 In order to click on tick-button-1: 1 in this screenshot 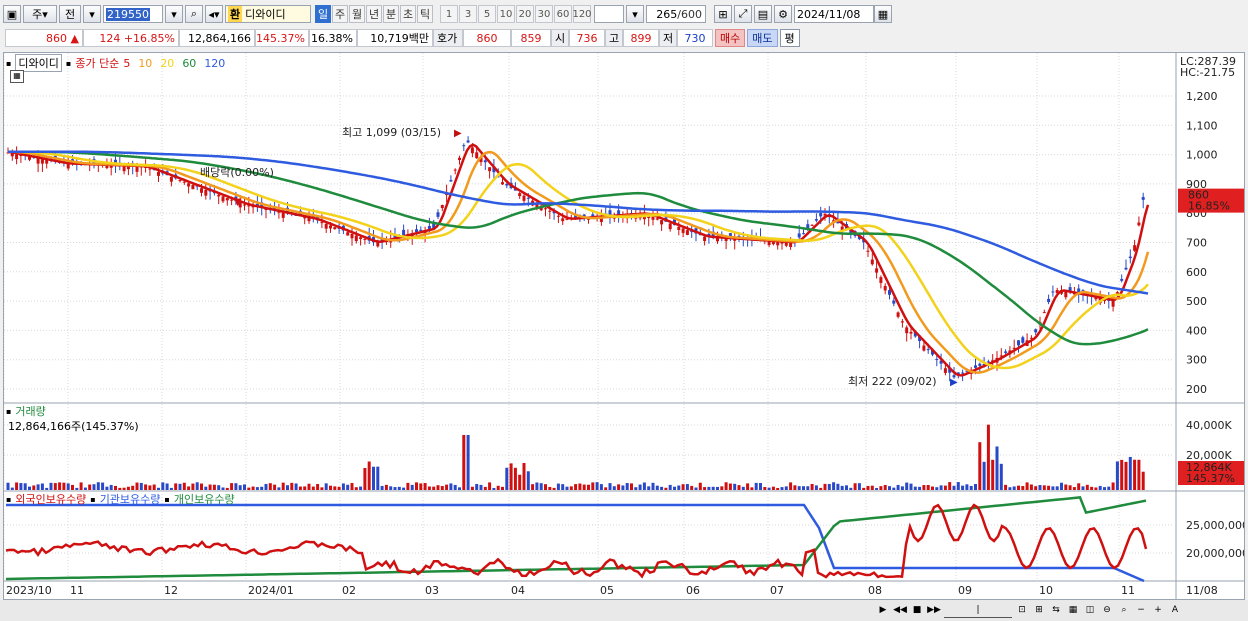, I will do `click(449, 14)`.